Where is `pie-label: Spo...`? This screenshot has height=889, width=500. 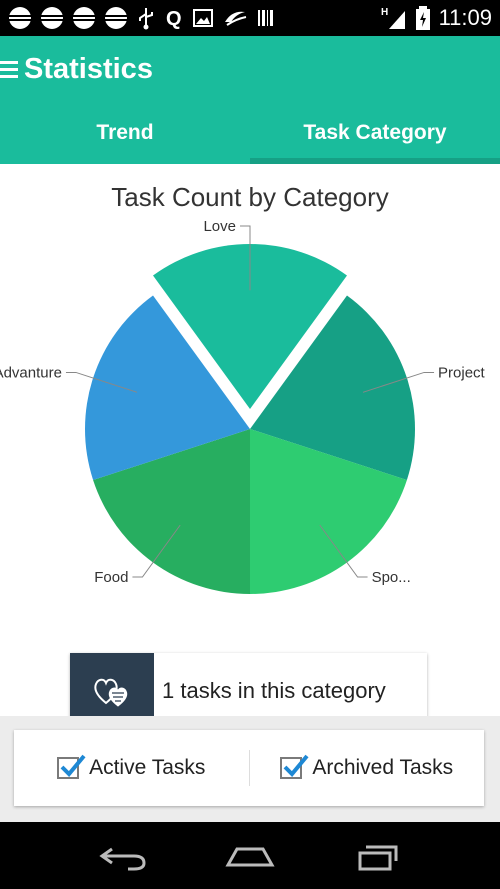 pie-label: Spo... is located at coordinates (391, 577).